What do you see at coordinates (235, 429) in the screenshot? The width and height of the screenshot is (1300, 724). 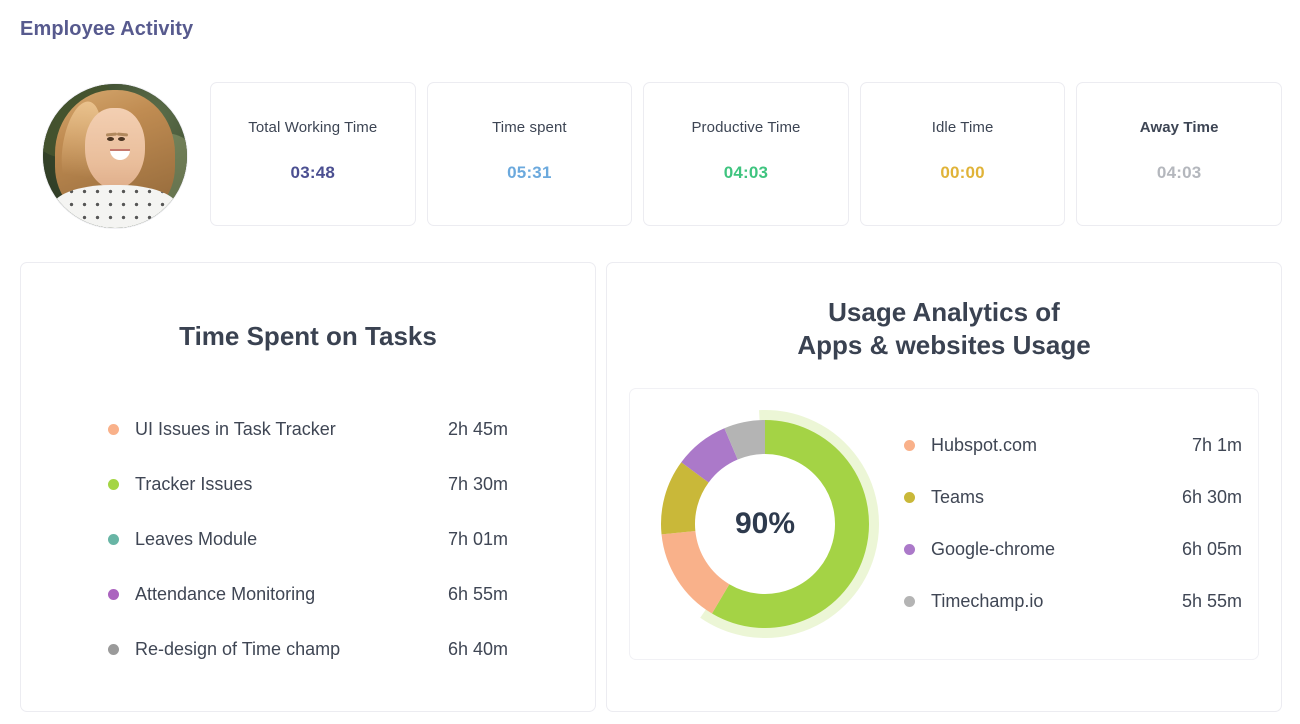 I see `task-name: UI Issues in Task Tracker` at bounding box center [235, 429].